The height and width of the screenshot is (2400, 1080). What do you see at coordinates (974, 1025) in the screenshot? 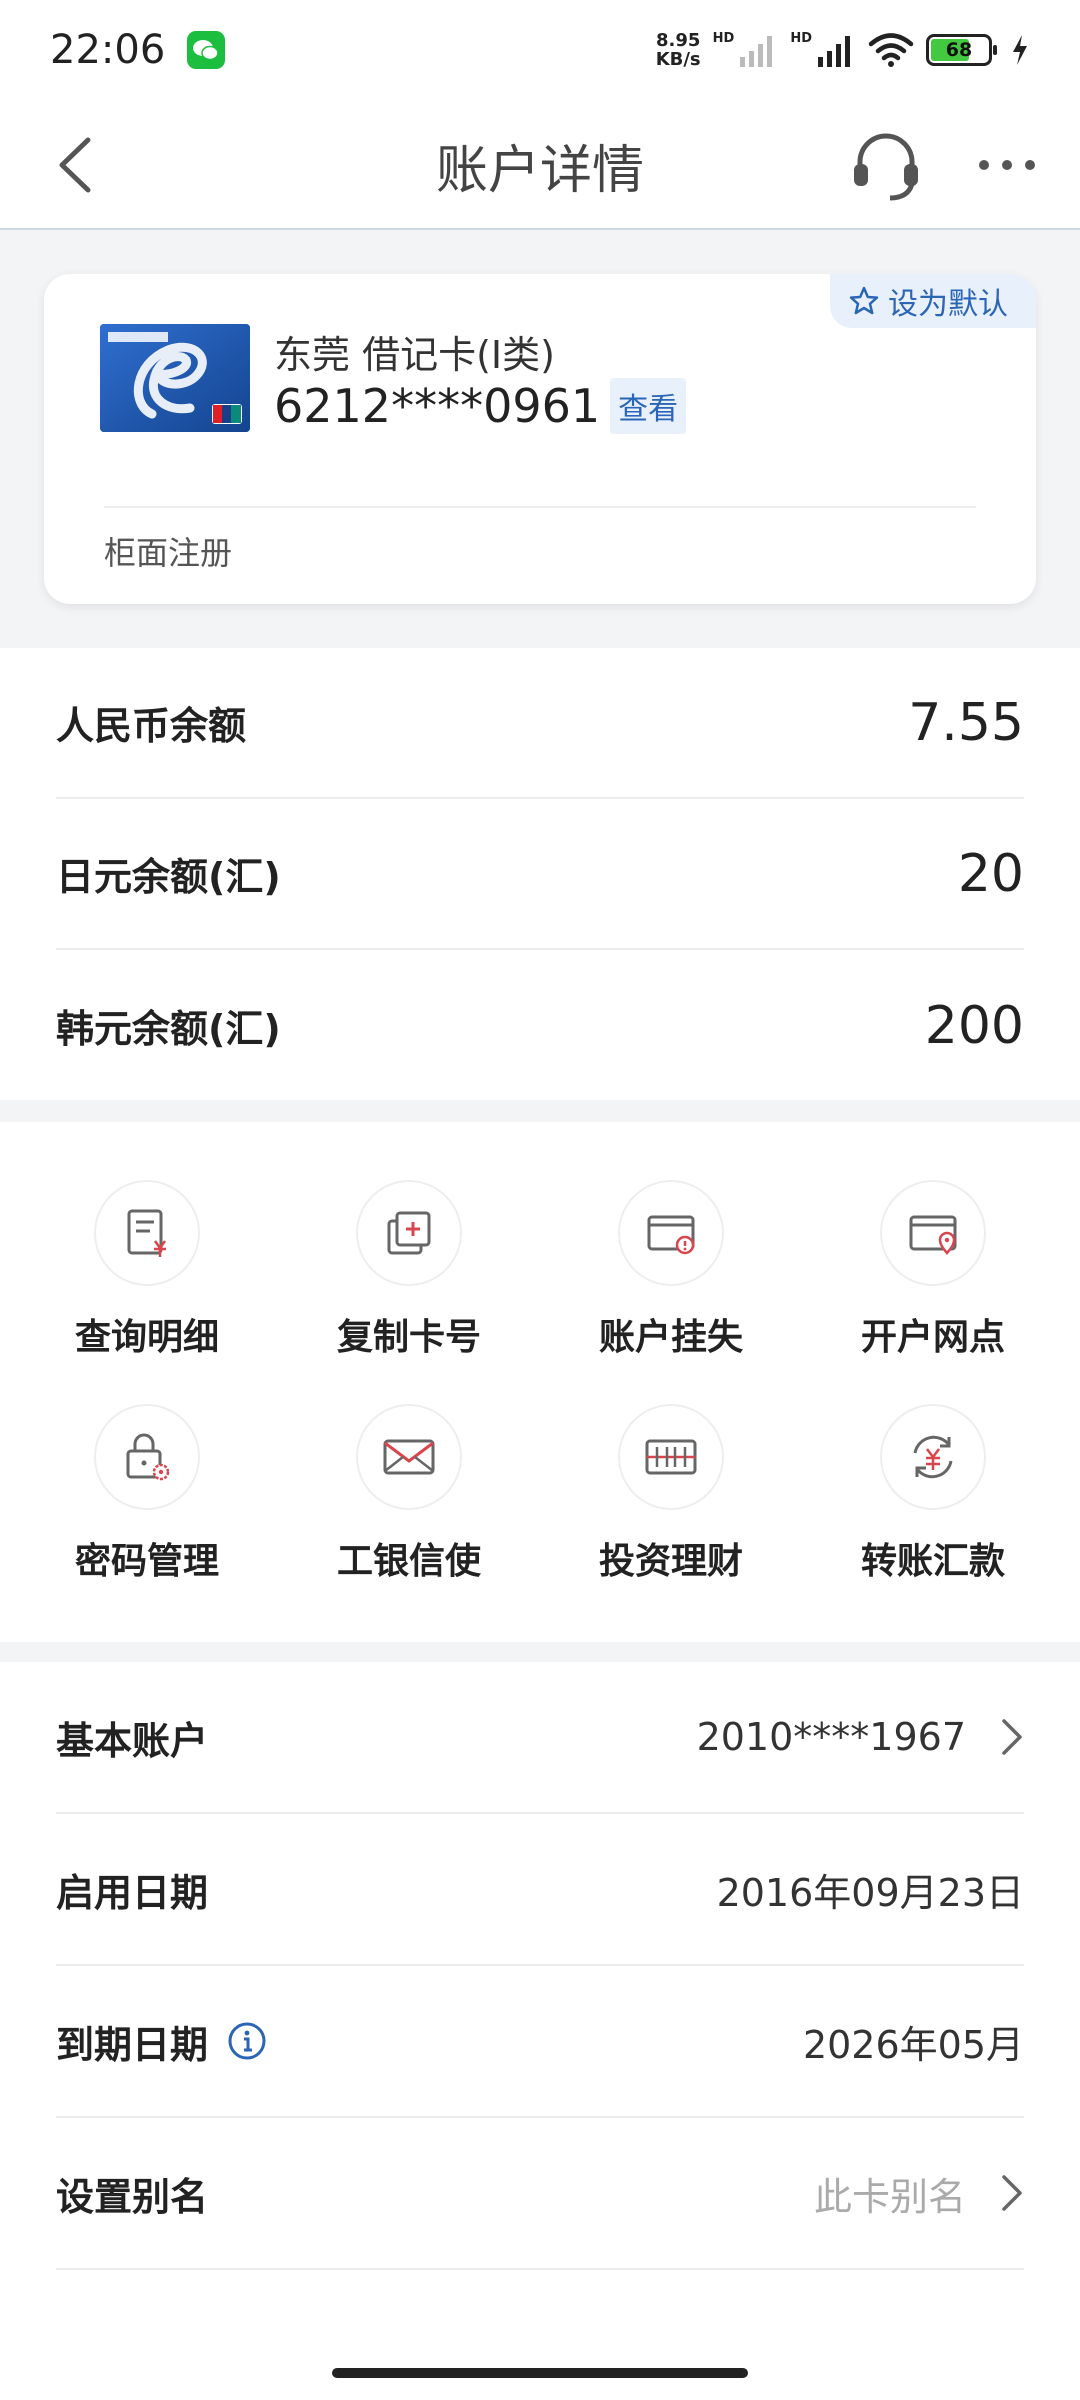
I see `balance-value: 200` at bounding box center [974, 1025].